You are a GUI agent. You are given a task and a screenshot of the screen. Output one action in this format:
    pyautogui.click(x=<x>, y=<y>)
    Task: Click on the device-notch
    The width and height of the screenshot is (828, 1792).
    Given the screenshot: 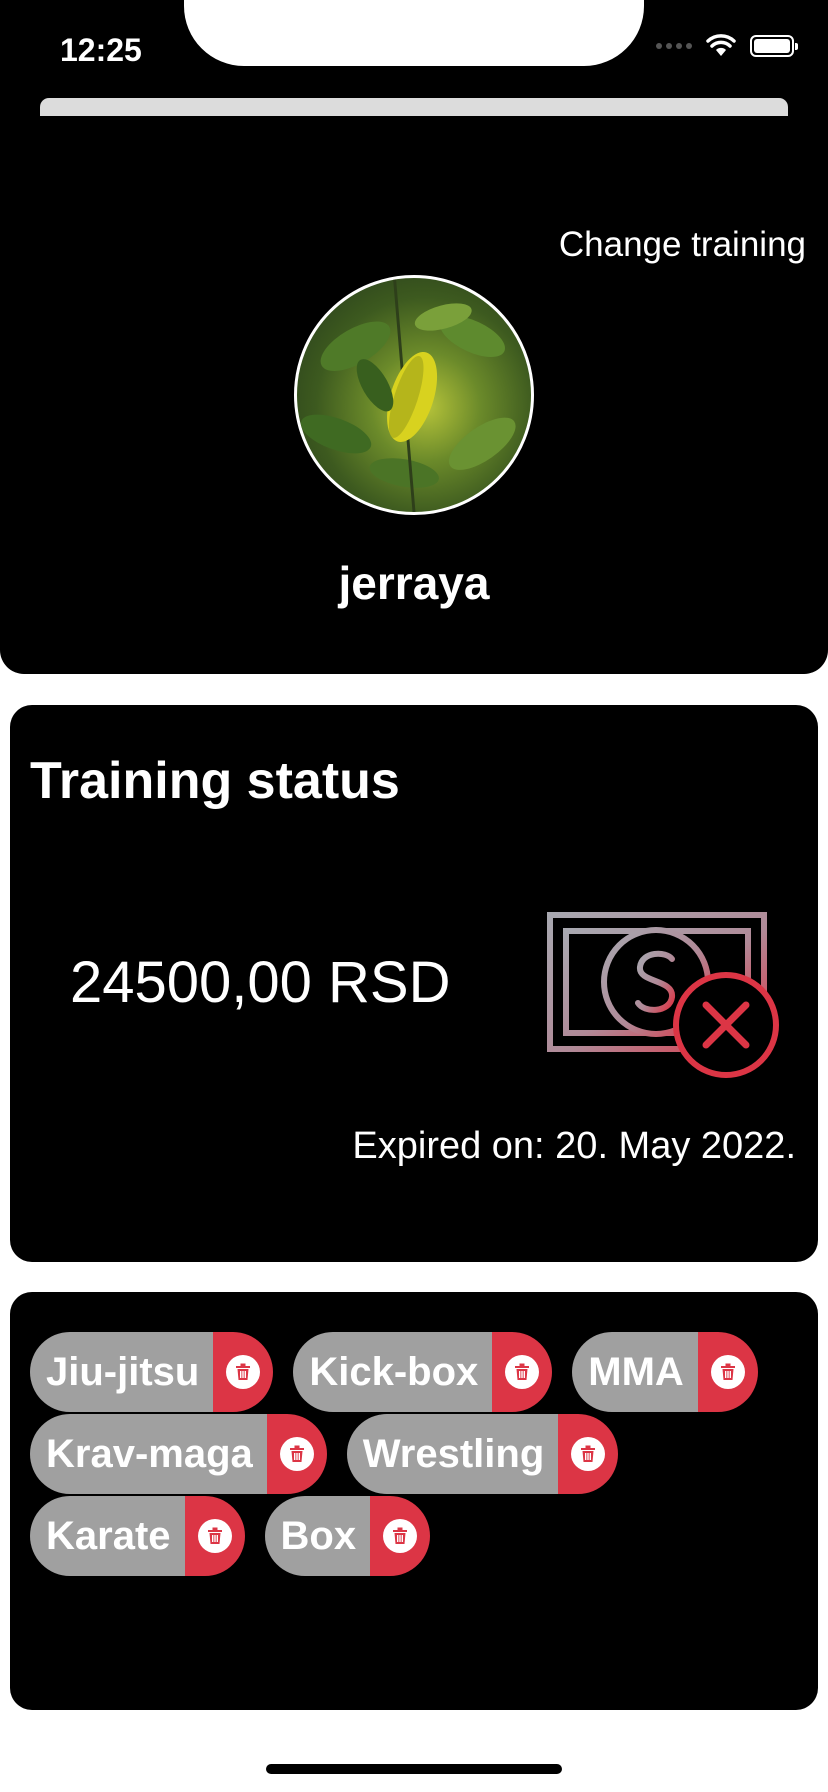 What is the action you would take?
    pyautogui.click(x=414, y=33)
    